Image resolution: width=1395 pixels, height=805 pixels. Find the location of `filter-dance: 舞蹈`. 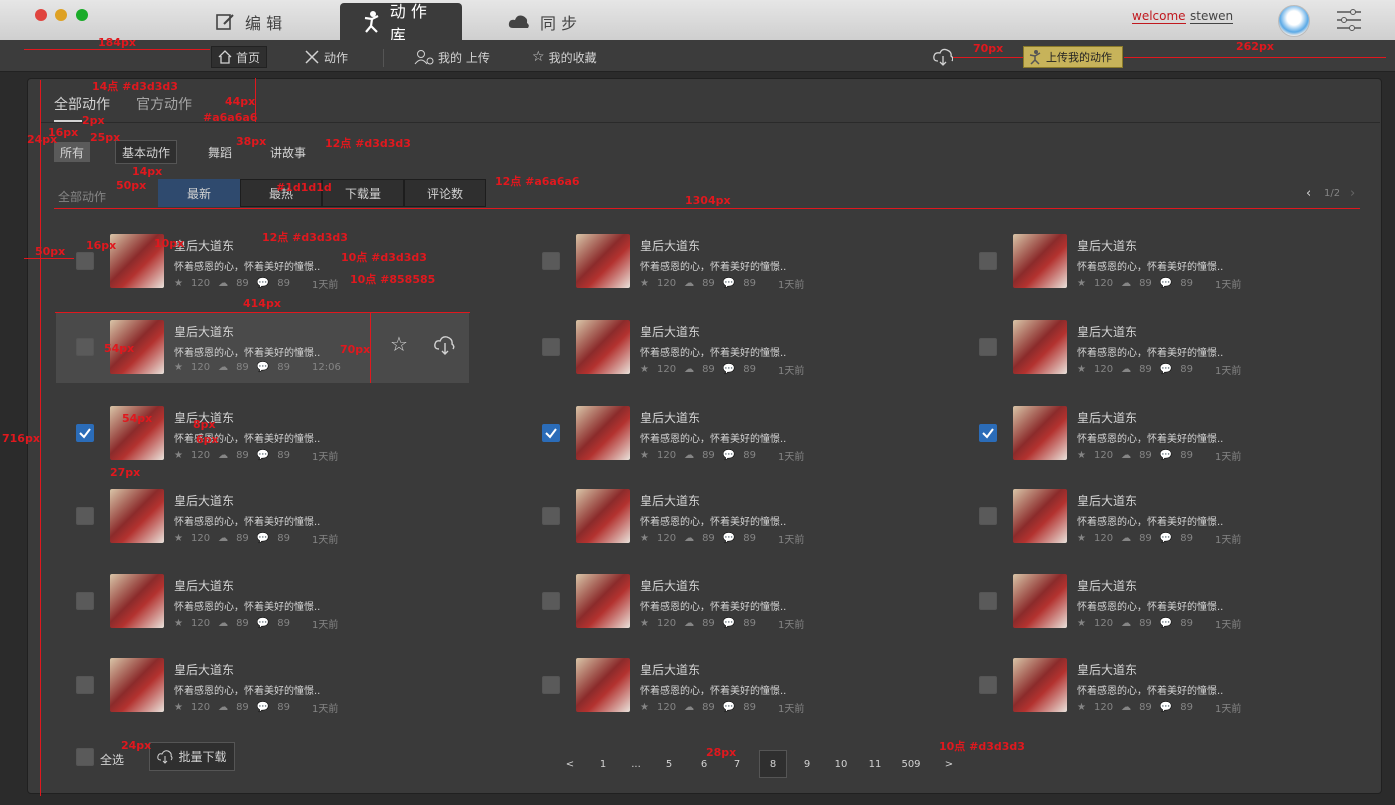

filter-dance: 舞蹈 is located at coordinates (220, 152).